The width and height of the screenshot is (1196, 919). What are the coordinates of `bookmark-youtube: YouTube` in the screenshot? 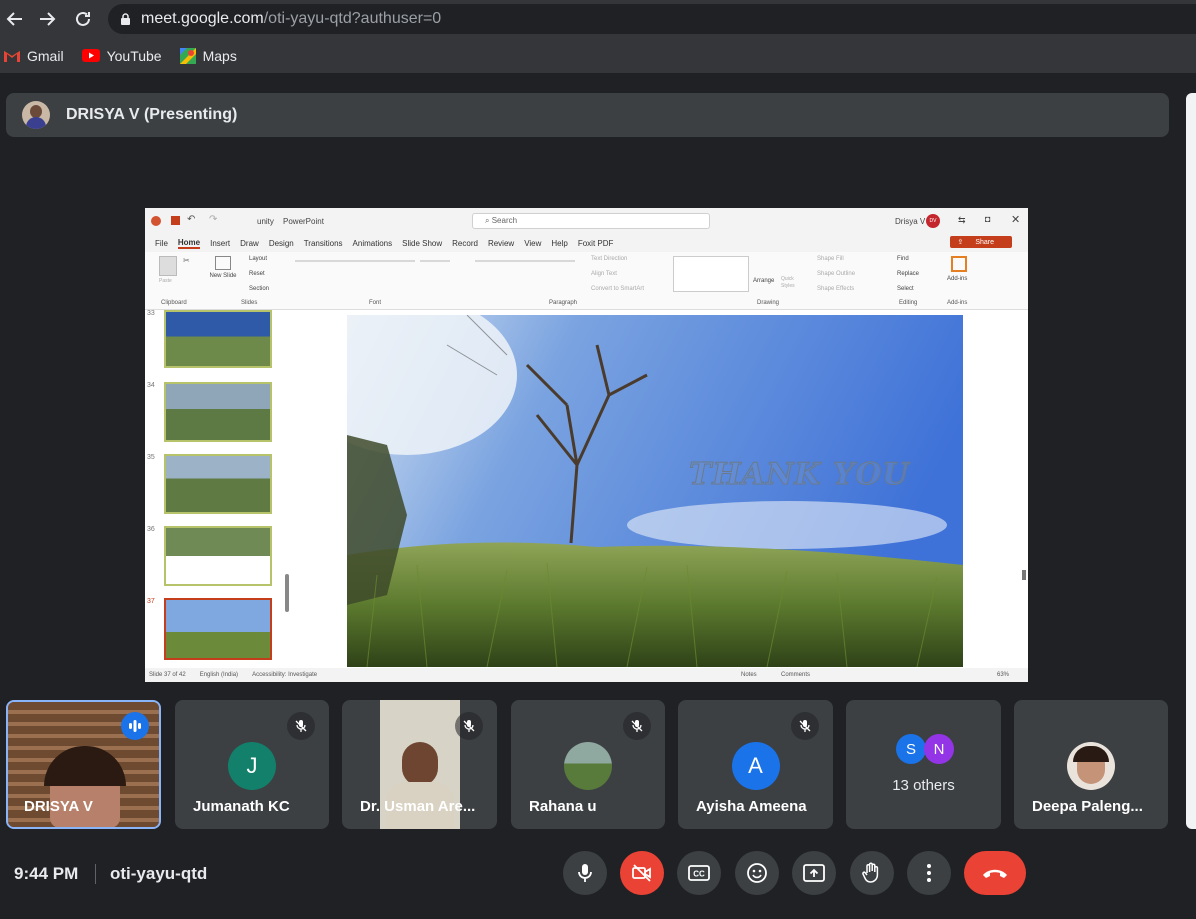 It's located at (121, 55).